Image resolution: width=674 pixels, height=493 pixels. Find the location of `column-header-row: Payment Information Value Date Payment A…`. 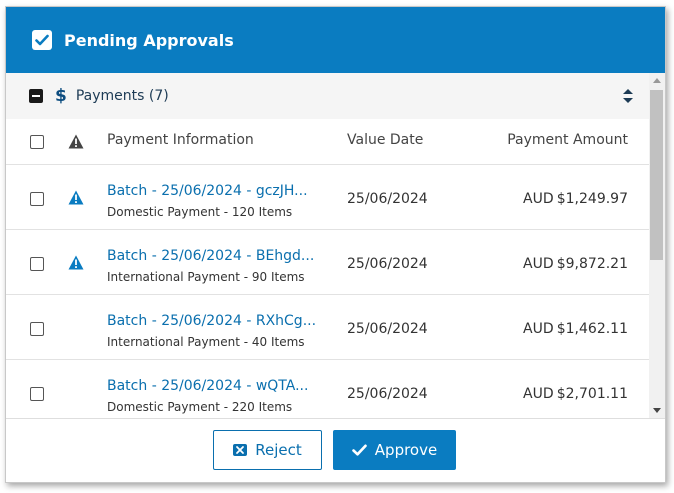

column-header-row: Payment Information Value Date Payment A… is located at coordinates (327, 142).